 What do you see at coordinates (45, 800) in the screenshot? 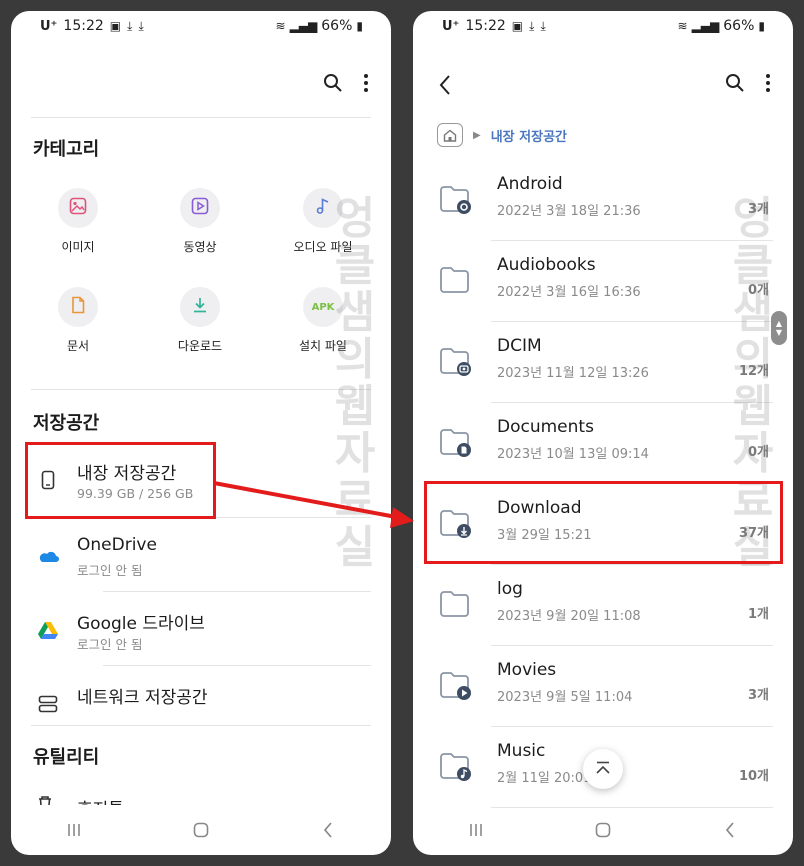
I see `trash-icon` at bounding box center [45, 800].